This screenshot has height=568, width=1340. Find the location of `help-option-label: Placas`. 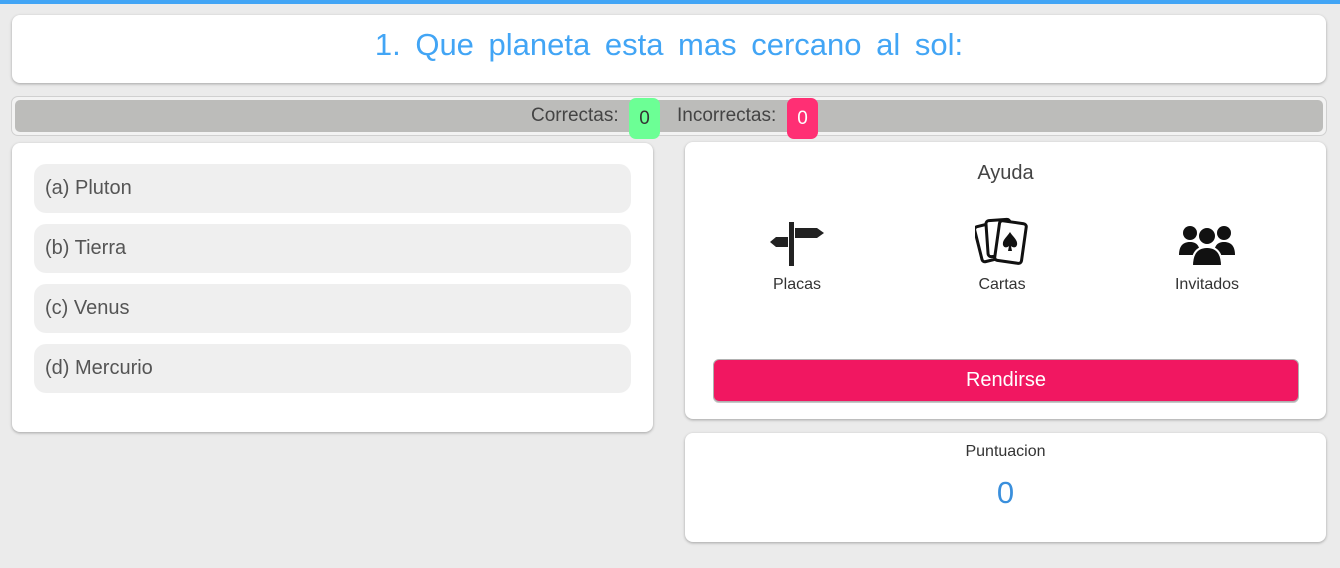

help-option-label: Placas is located at coordinates (797, 284).